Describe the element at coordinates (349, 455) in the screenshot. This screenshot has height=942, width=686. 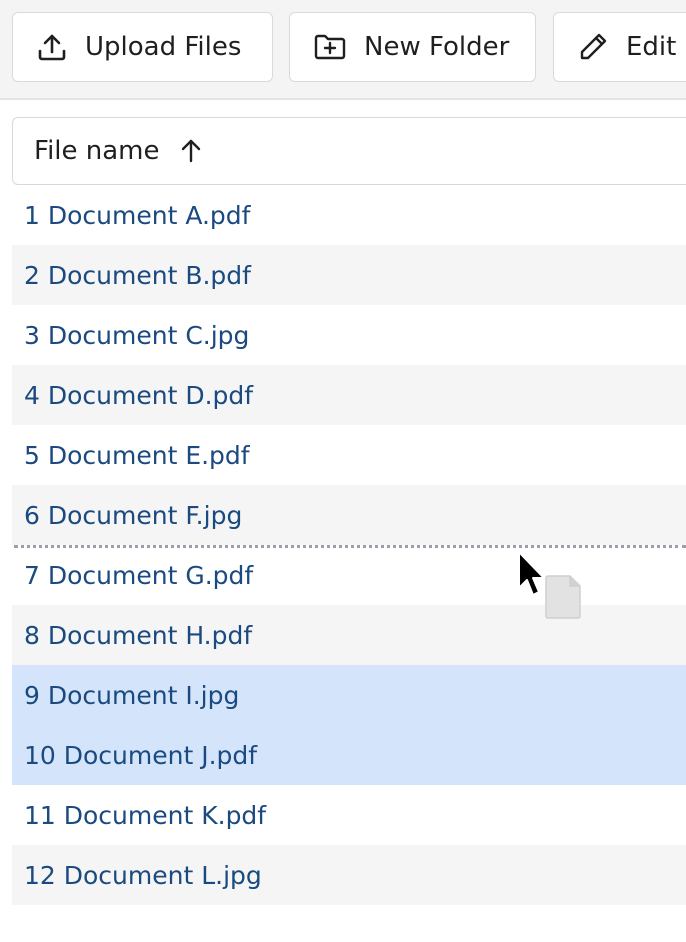
I see `table-row: 5 Document E.pdf` at that location.